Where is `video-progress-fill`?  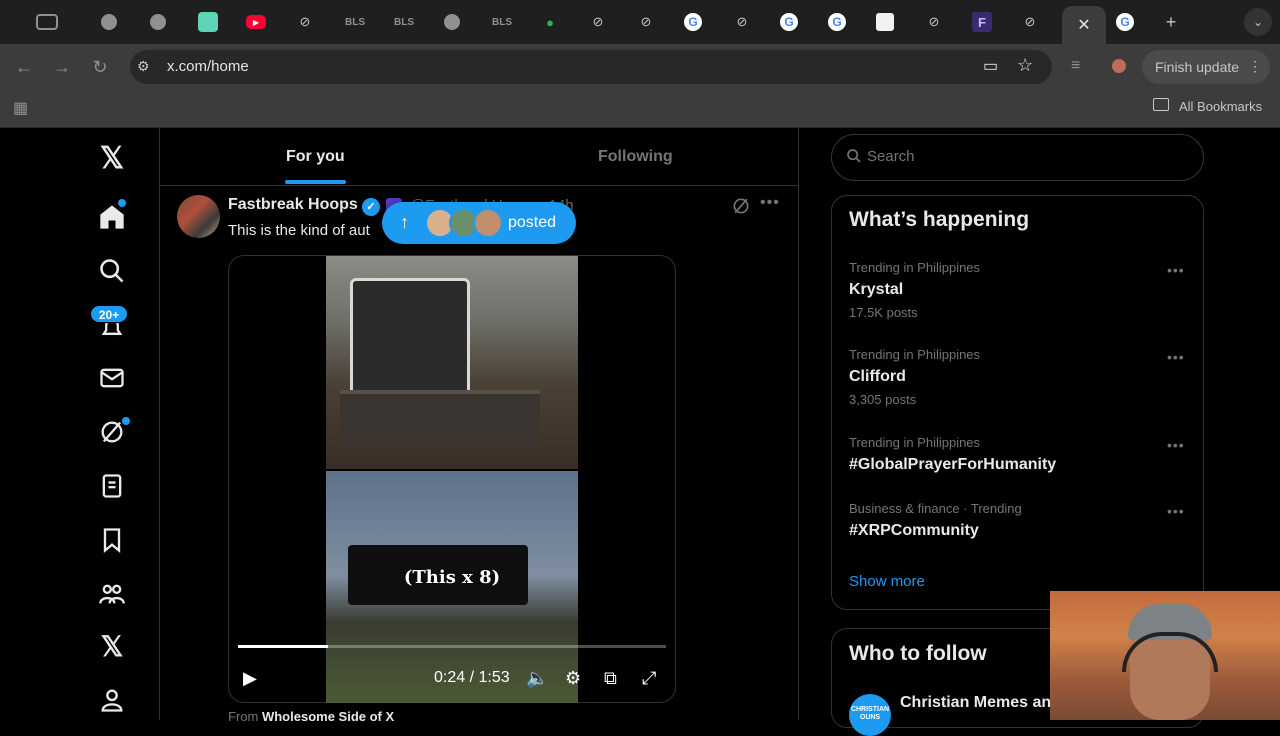 video-progress-fill is located at coordinates (283, 646).